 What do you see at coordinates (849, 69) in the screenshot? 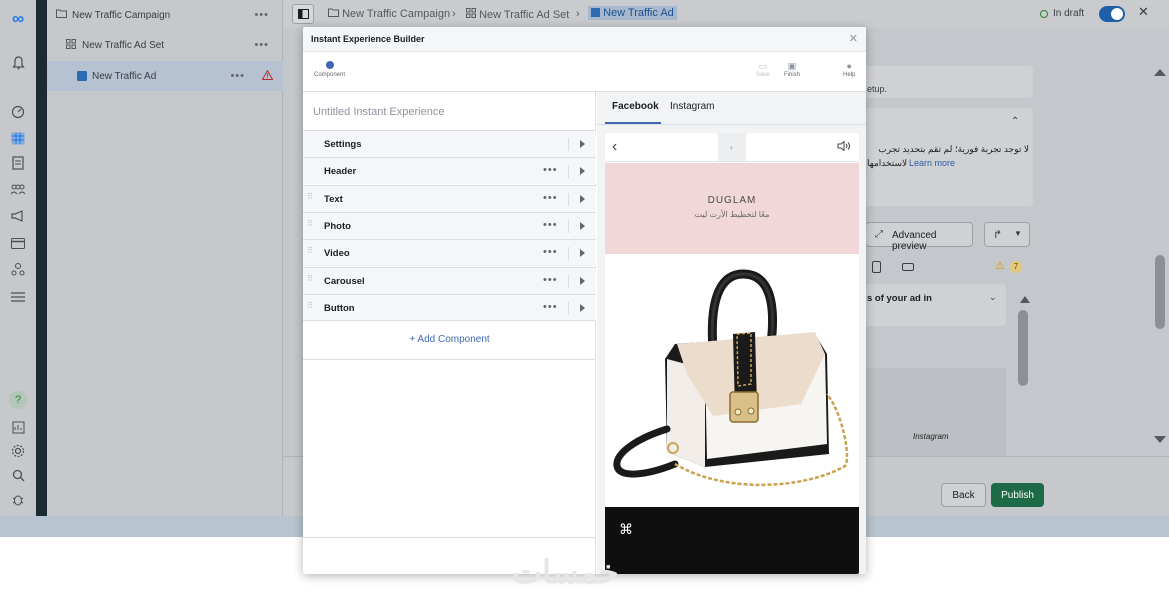
I see `help-button: ● Help` at bounding box center [849, 69].